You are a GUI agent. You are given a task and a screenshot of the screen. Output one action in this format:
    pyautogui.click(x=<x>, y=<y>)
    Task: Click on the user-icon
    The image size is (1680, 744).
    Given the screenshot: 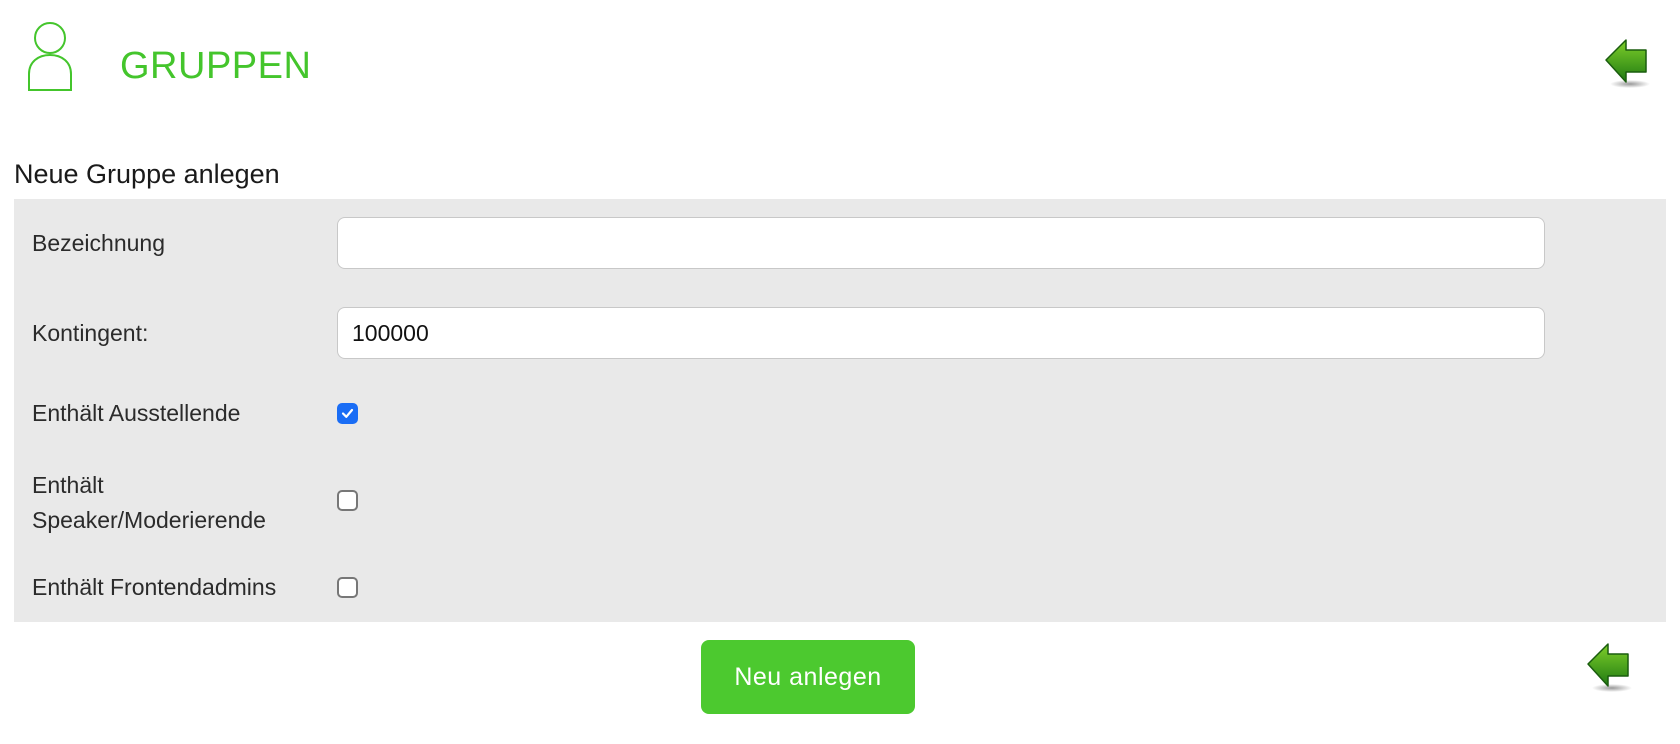 What is the action you would take?
    pyautogui.click(x=50, y=56)
    